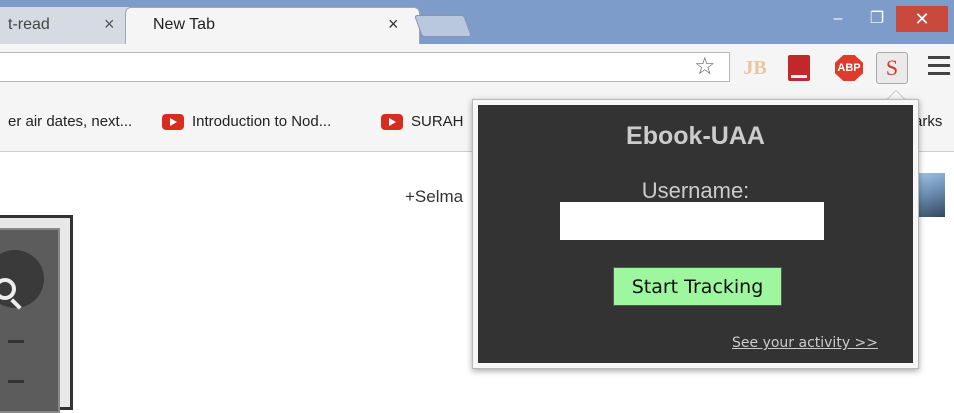 This screenshot has height=413, width=954. I want to click on browser-toolbar: ☆ JB ABP S, so click(477, 68).